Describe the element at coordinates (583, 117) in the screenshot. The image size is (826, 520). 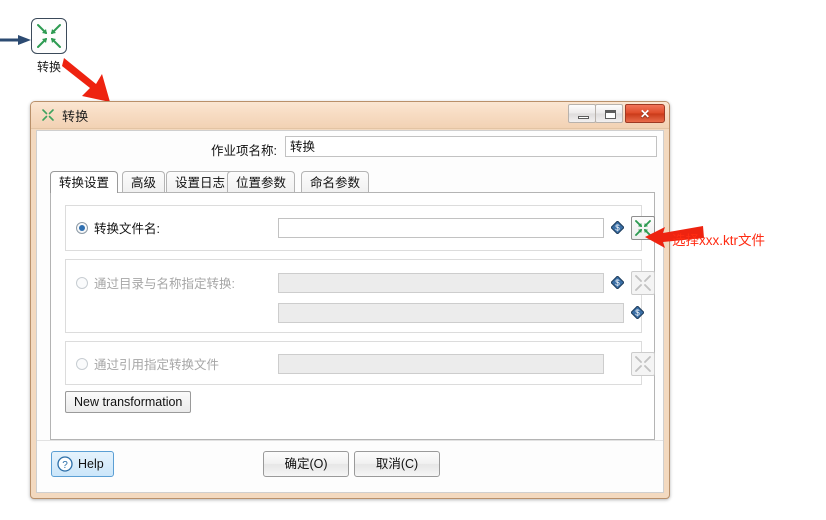
I see `minimize-icon` at that location.